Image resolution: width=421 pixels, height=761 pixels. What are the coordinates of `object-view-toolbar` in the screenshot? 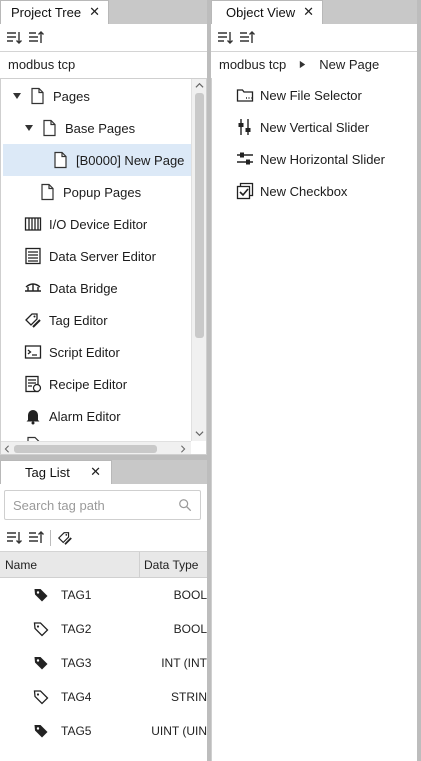 It's located at (314, 38).